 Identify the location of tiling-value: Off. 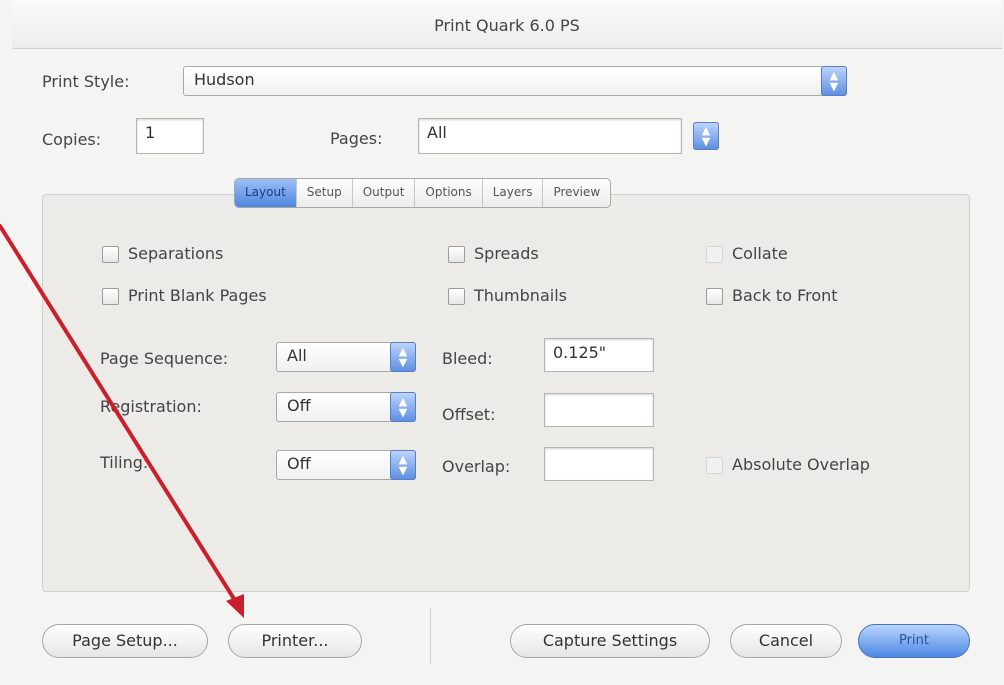
(299, 463).